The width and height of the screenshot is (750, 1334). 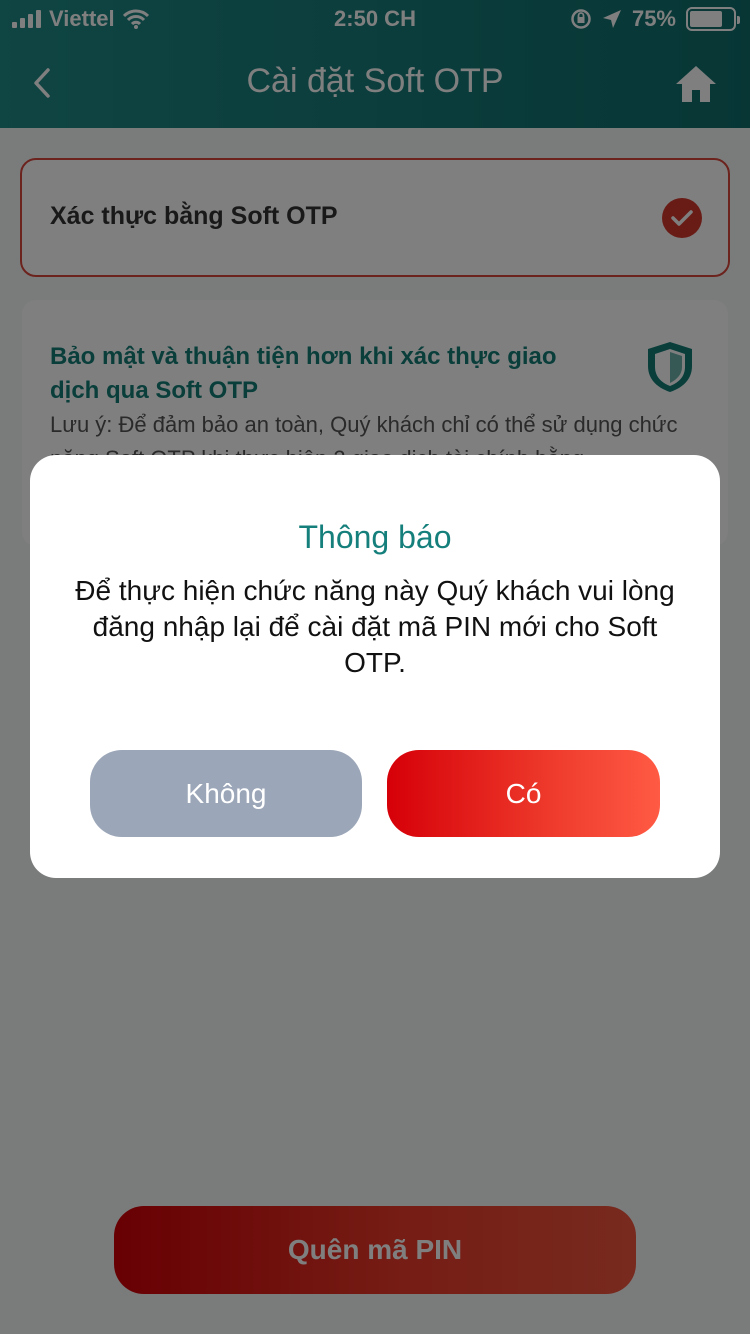 I want to click on dialog-title: Thông báo, so click(x=375, y=537).